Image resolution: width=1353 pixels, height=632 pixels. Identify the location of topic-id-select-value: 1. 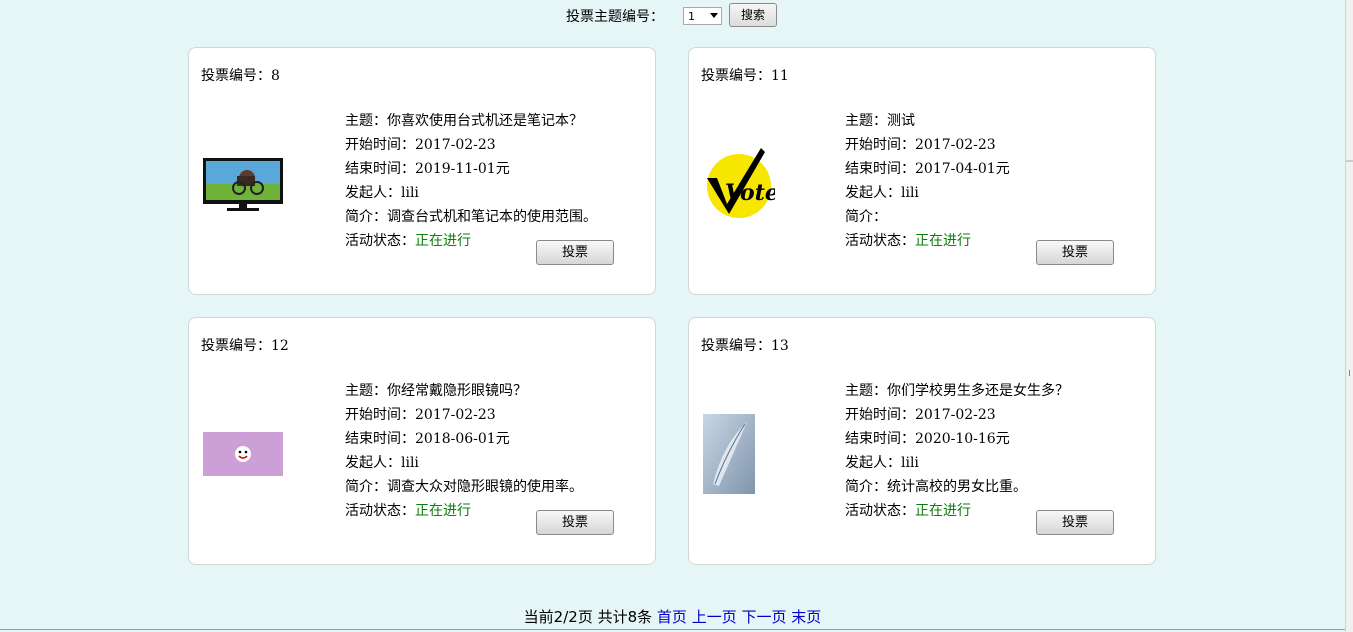
(691, 16).